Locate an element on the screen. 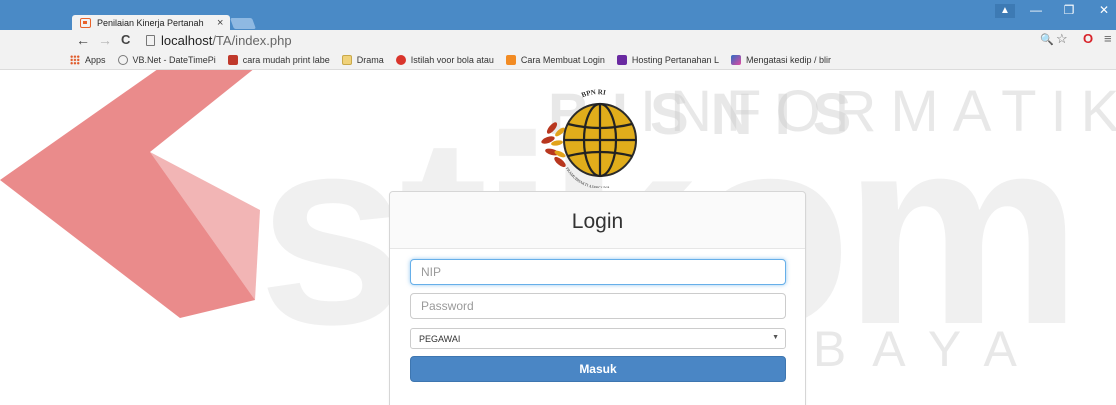  bpn-ri-logo: BPN RI PRAMUBHAKTI ADHIGUNA is located at coordinates (589, 138).